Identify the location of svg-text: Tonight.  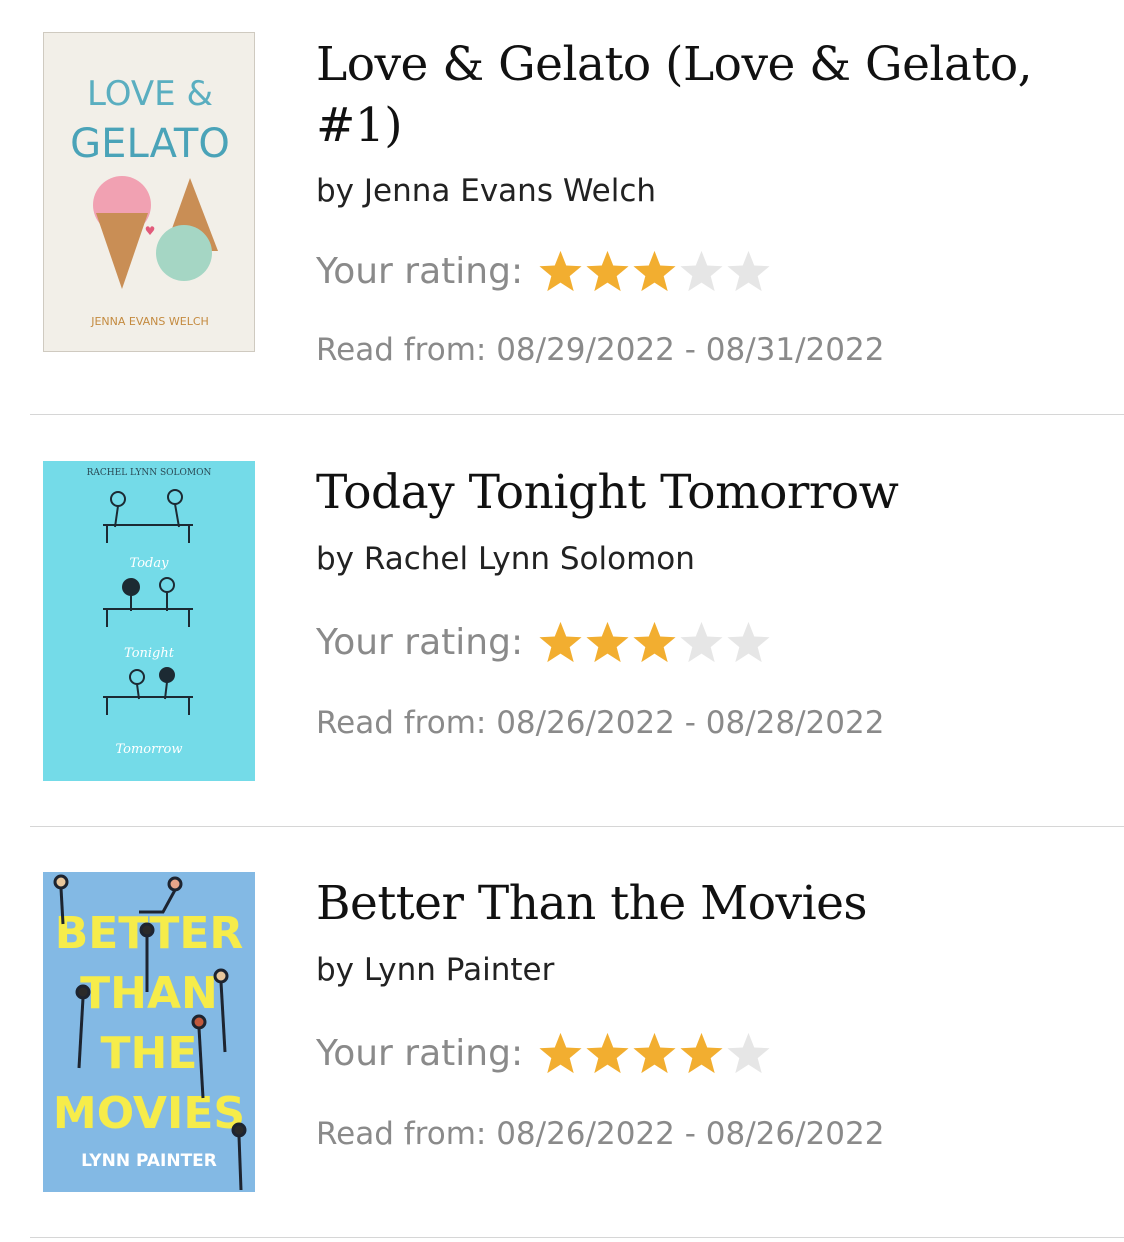
(149, 653).